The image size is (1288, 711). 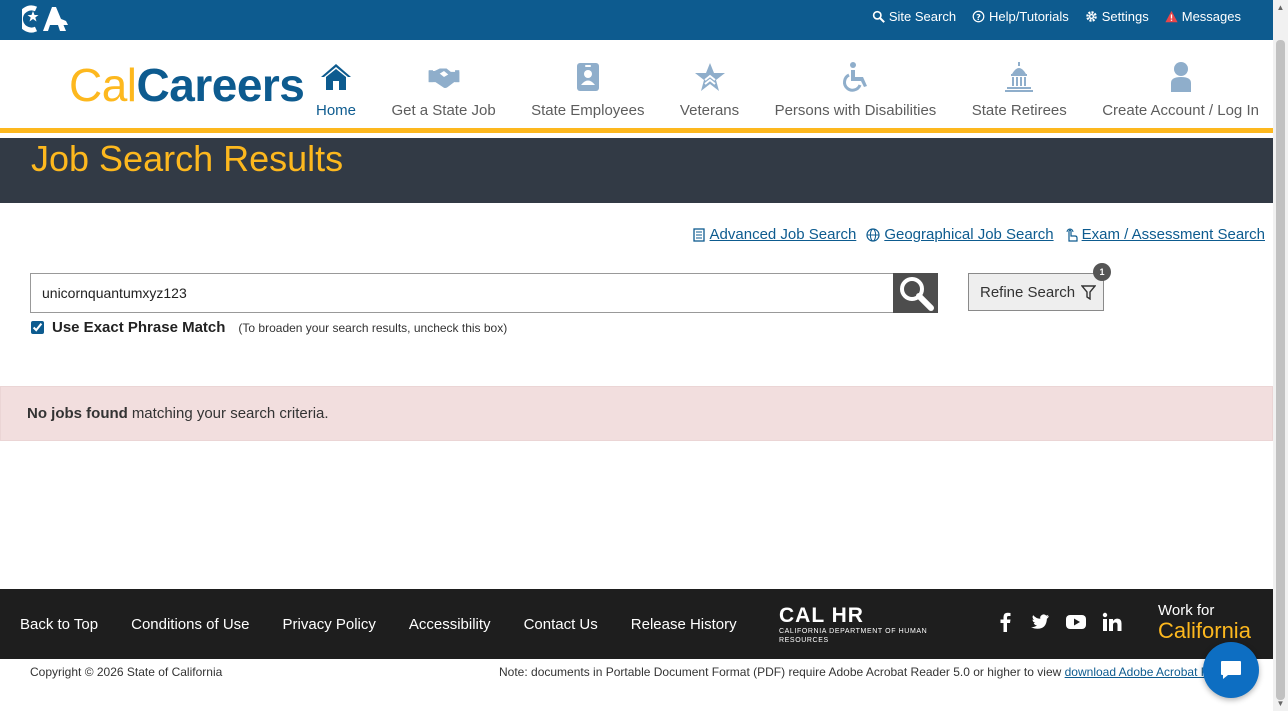 I want to click on work-for-california-logo: Work for California, so click(x=1213, y=624).